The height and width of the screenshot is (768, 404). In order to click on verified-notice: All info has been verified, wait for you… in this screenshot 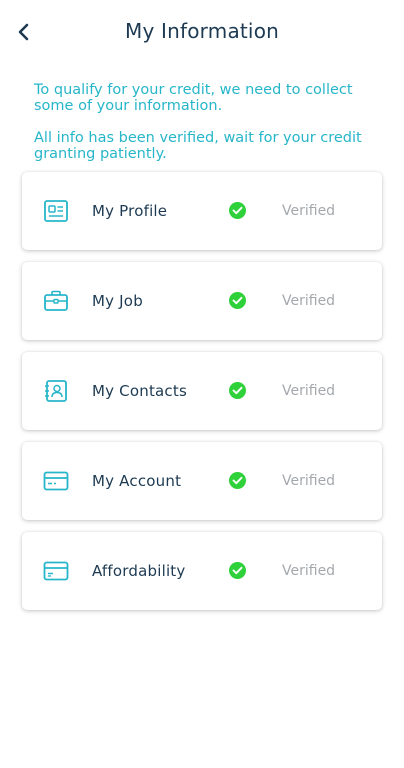, I will do `click(198, 146)`.